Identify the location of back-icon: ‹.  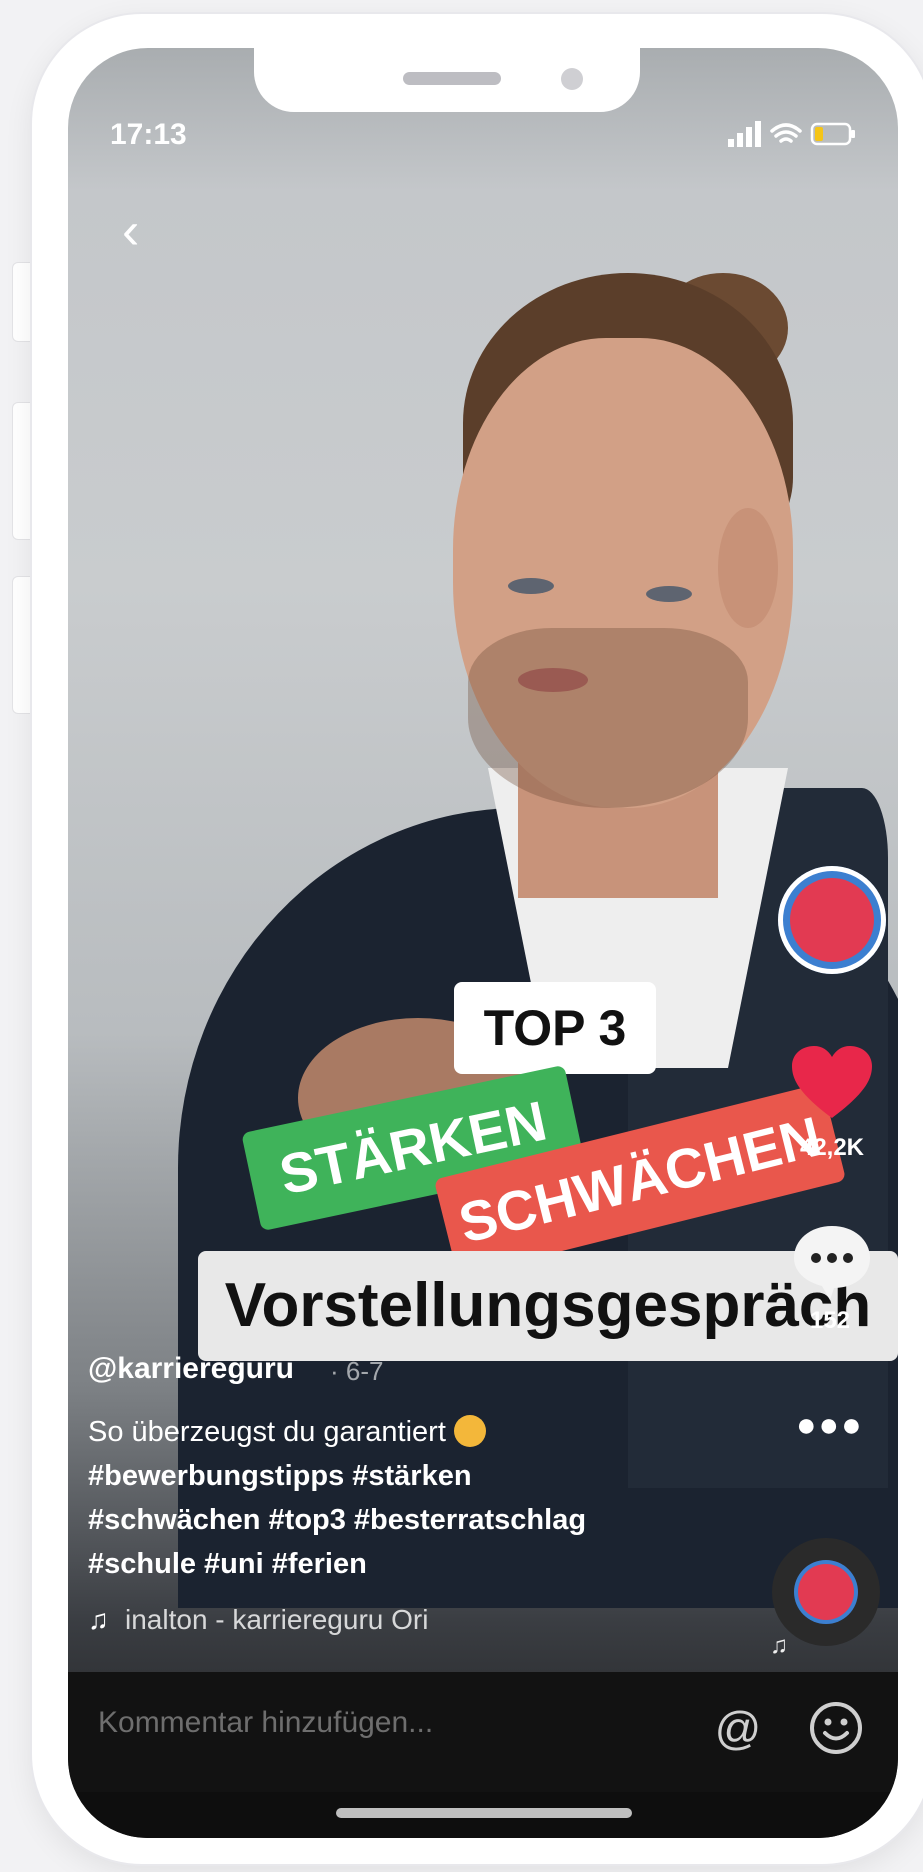
(142, 231).